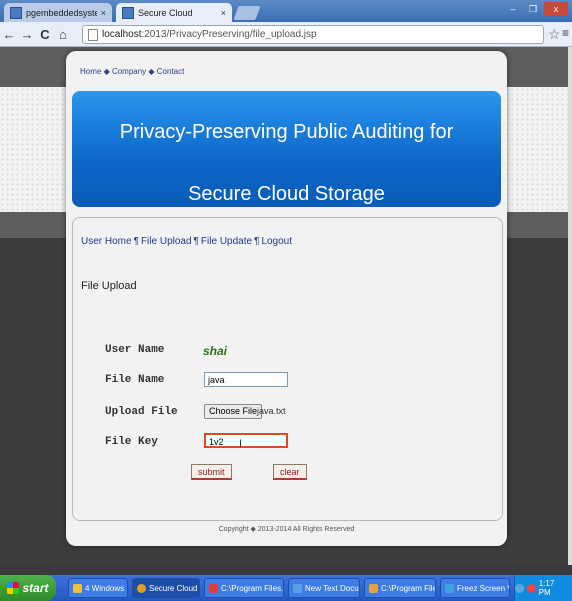 The height and width of the screenshot is (601, 572). Describe the element at coordinates (233, 411) in the screenshot. I see `choose-file-button: Choose File` at that location.